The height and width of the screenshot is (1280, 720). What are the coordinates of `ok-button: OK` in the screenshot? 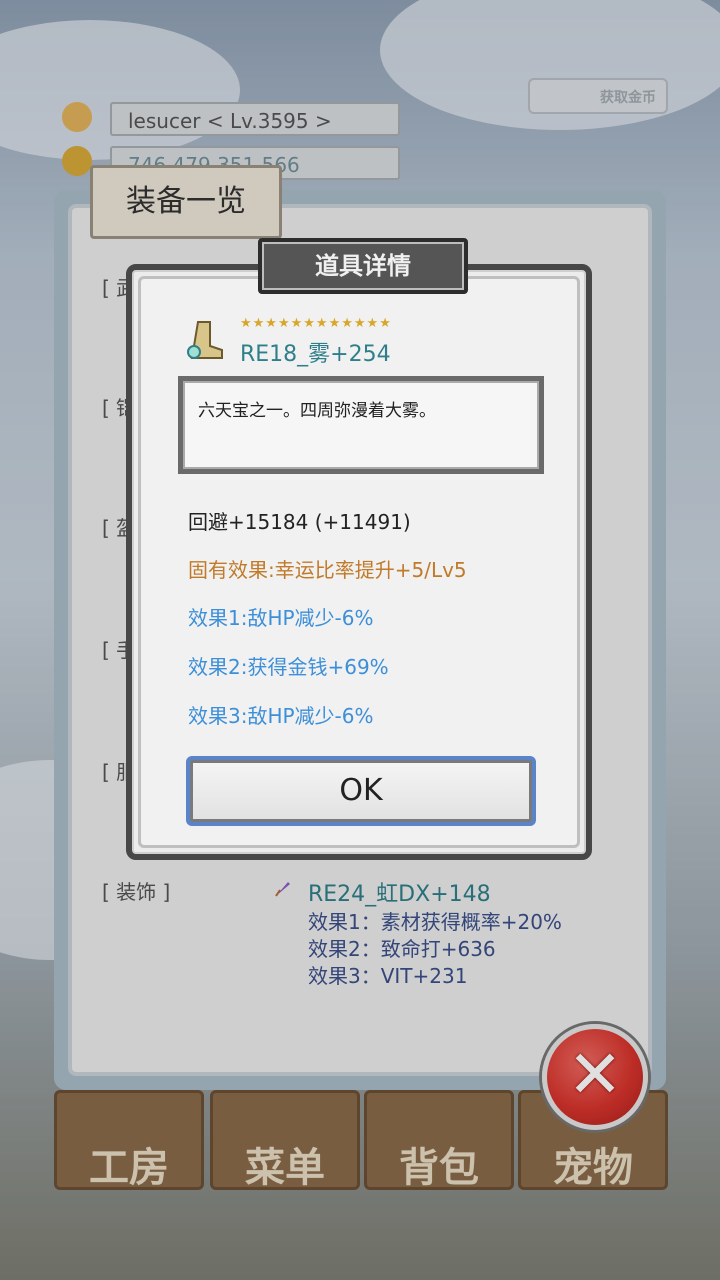 It's located at (361, 791).